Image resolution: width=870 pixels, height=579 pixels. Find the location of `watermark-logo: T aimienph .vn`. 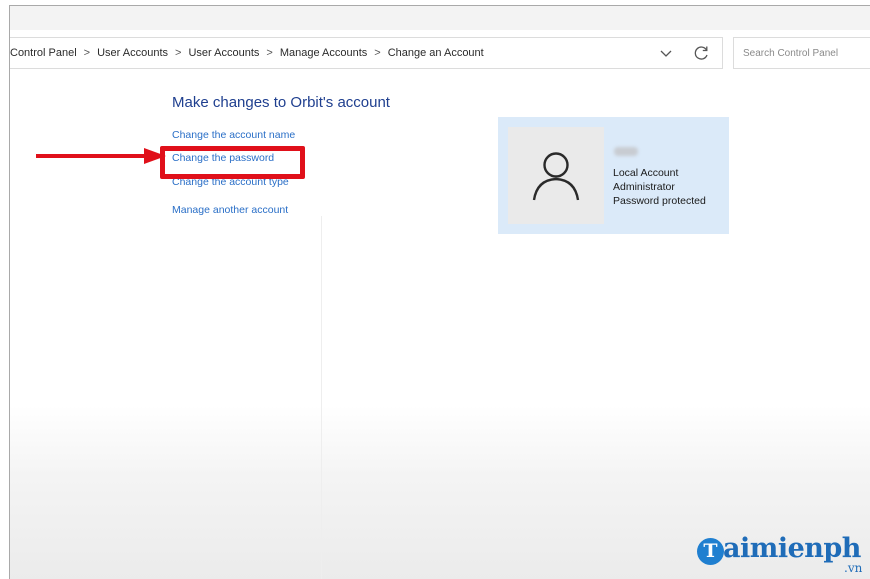

watermark-logo: T aimienph .vn is located at coordinates (783, 556).